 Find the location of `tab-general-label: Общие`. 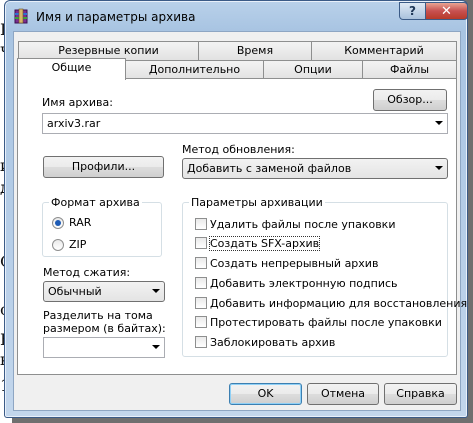

tab-general-label: Общие is located at coordinates (71, 67).